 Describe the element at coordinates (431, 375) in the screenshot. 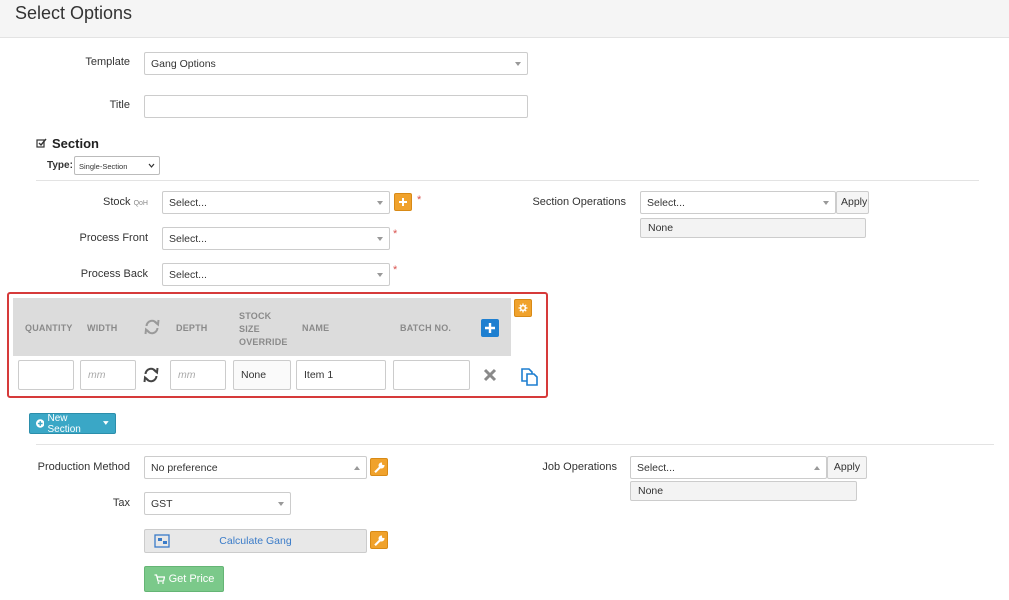

I see `batch-input` at that location.